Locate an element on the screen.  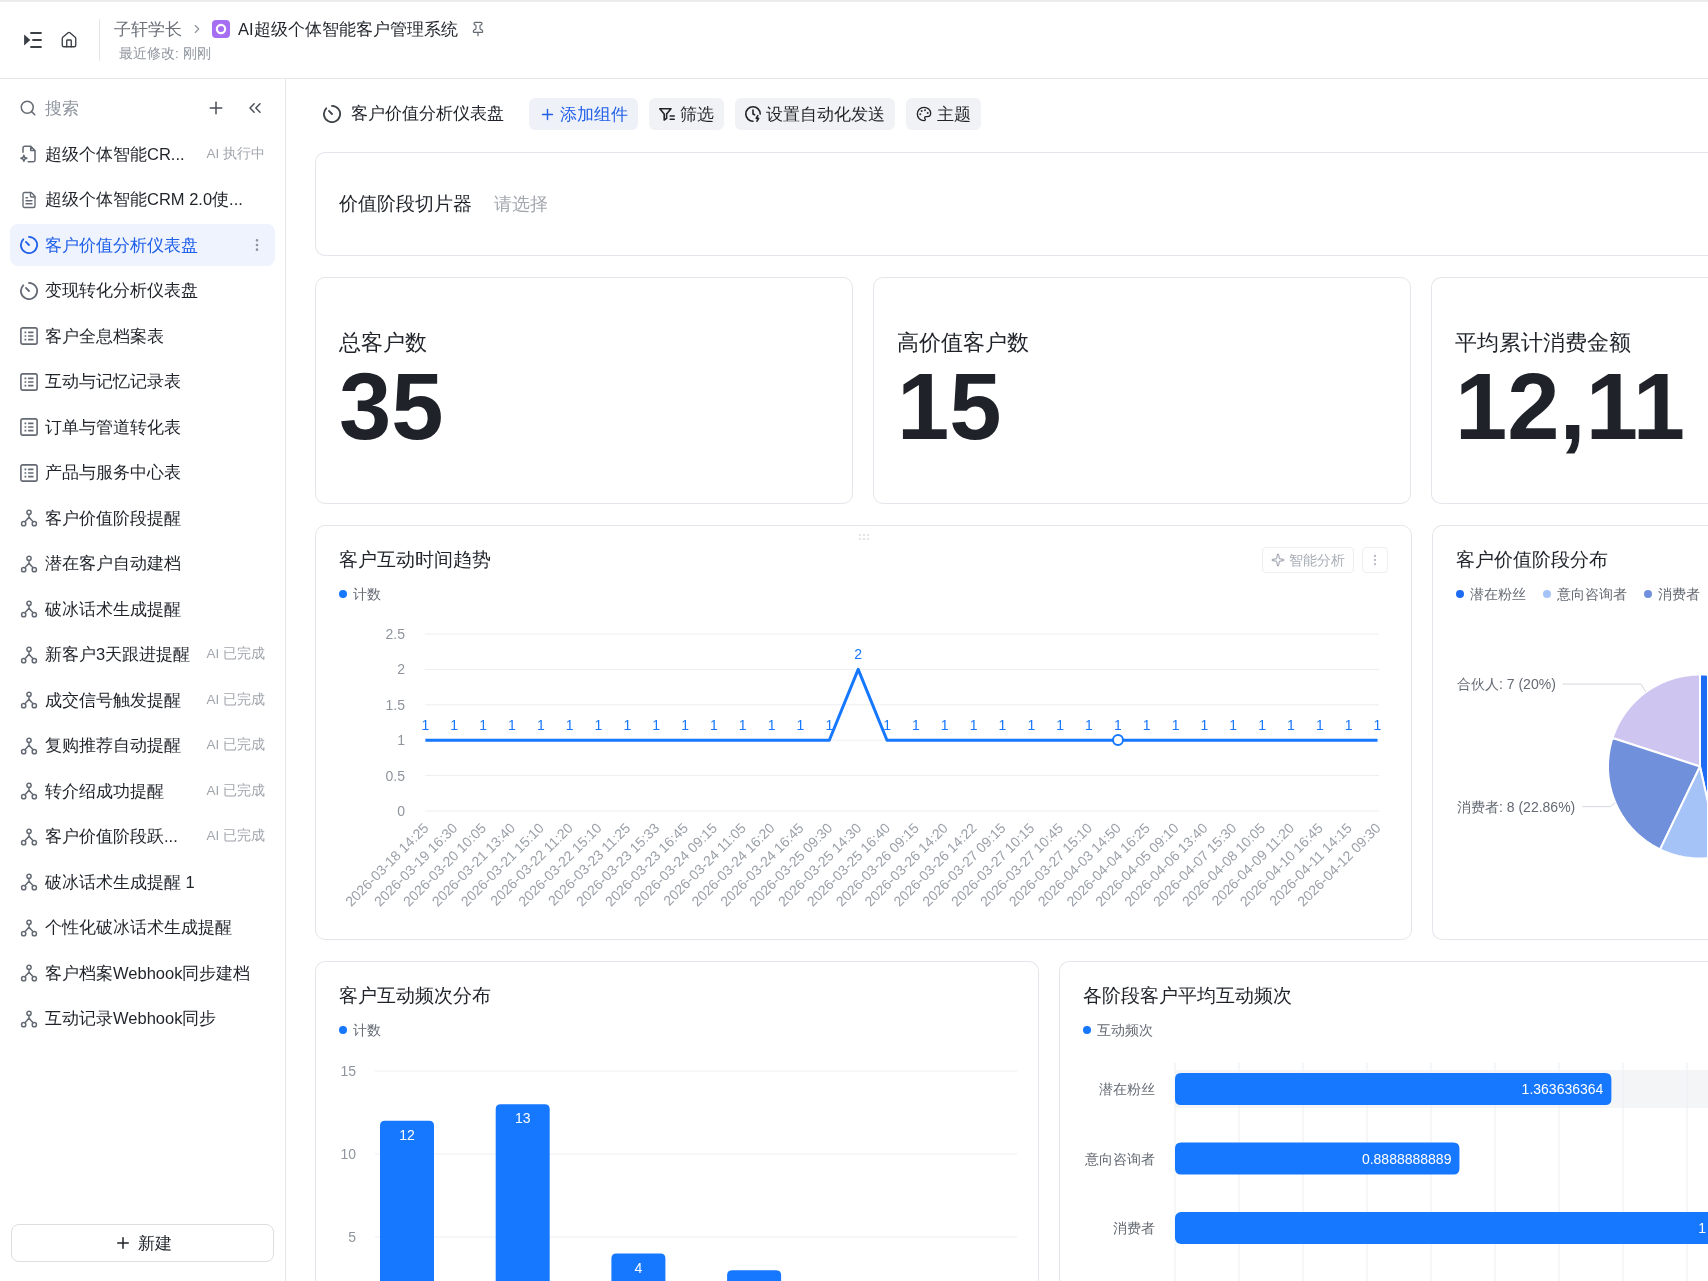
slicer-label: 价值阶段切片器 is located at coordinates (405, 203).